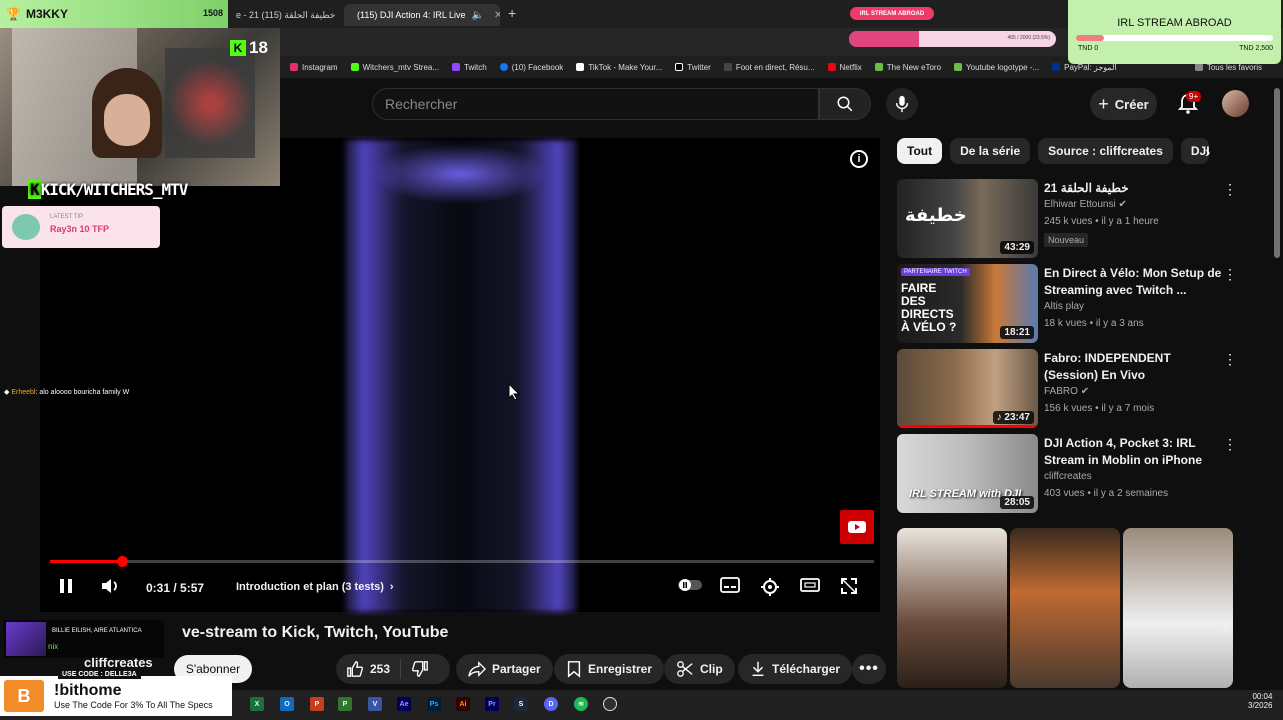 This screenshot has height=720, width=1283. Describe the element at coordinates (423, 669) in the screenshot. I see `dislike-button` at that location.